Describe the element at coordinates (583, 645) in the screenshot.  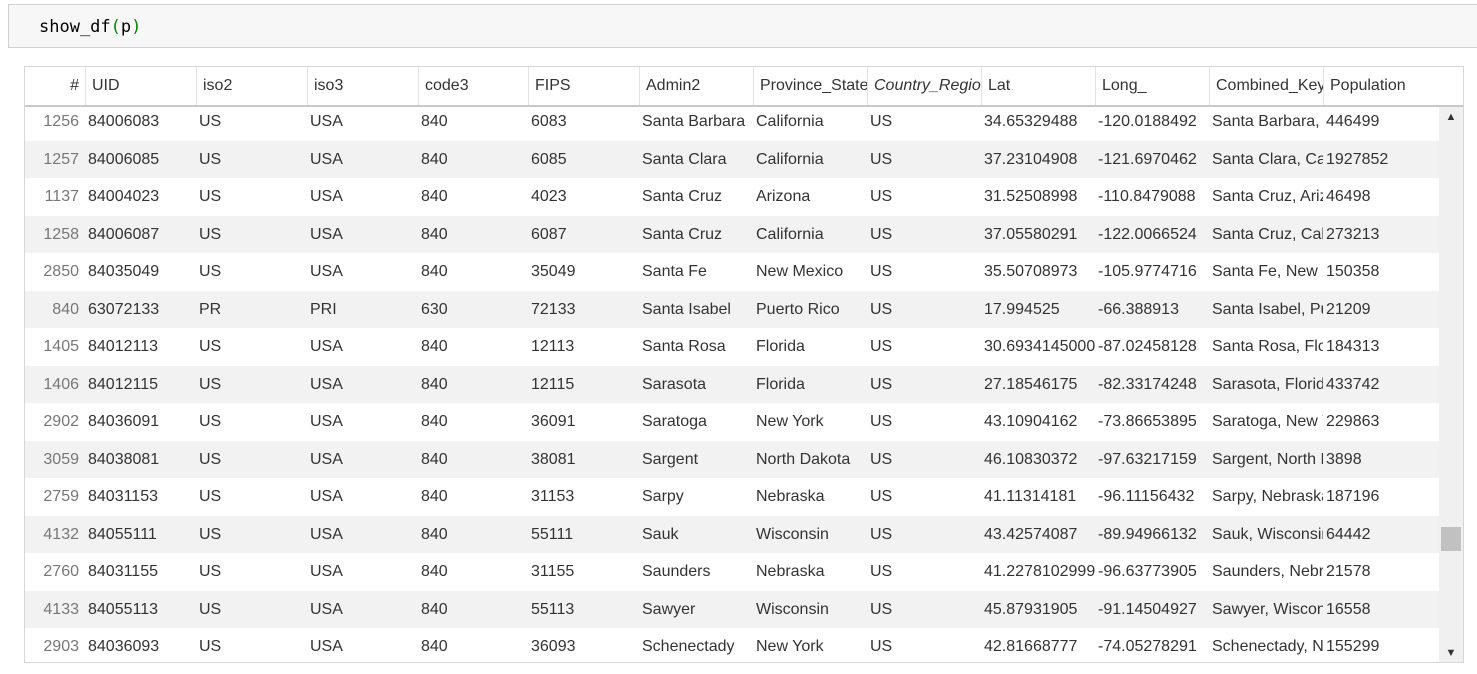
I see `table-cell: 36093` at that location.